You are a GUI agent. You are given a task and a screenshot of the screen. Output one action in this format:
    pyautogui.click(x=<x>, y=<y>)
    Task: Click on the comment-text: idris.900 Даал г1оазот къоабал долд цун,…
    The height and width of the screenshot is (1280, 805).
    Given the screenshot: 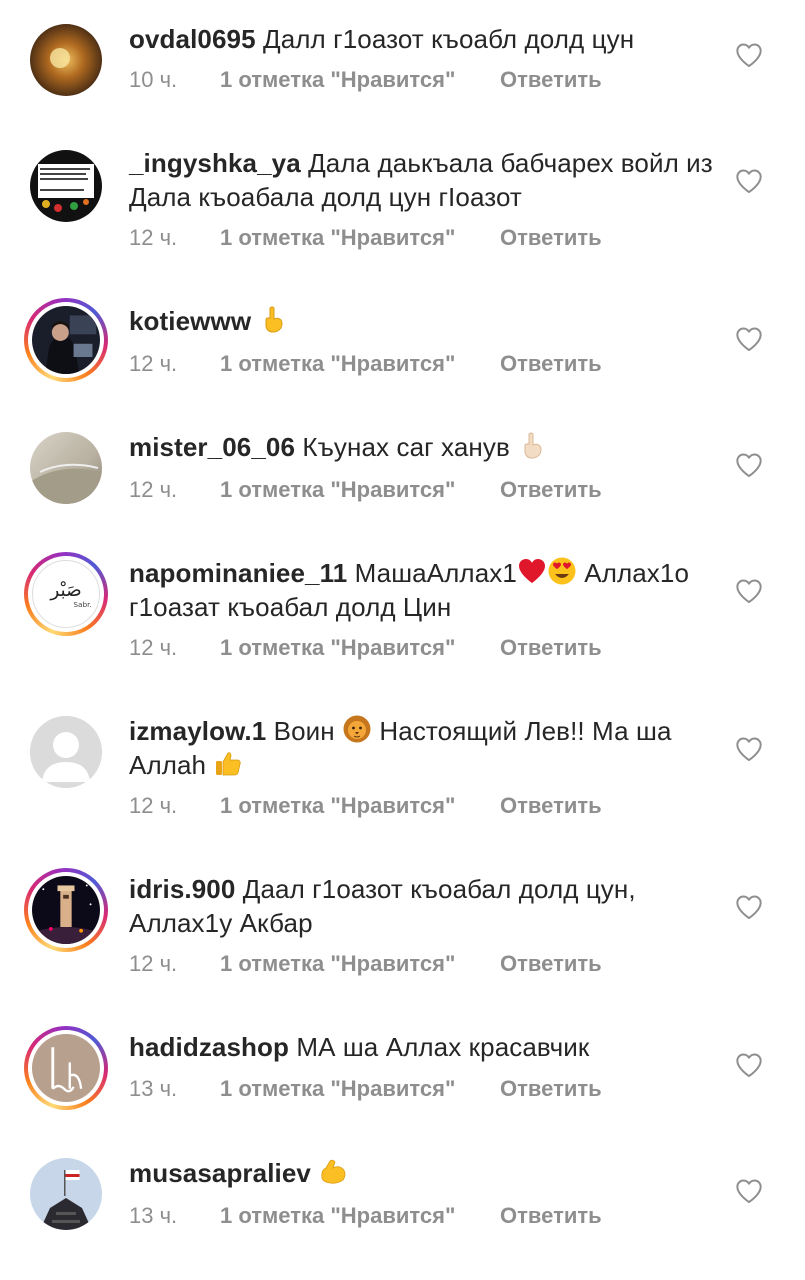 What is the action you would take?
    pyautogui.click(x=424, y=906)
    